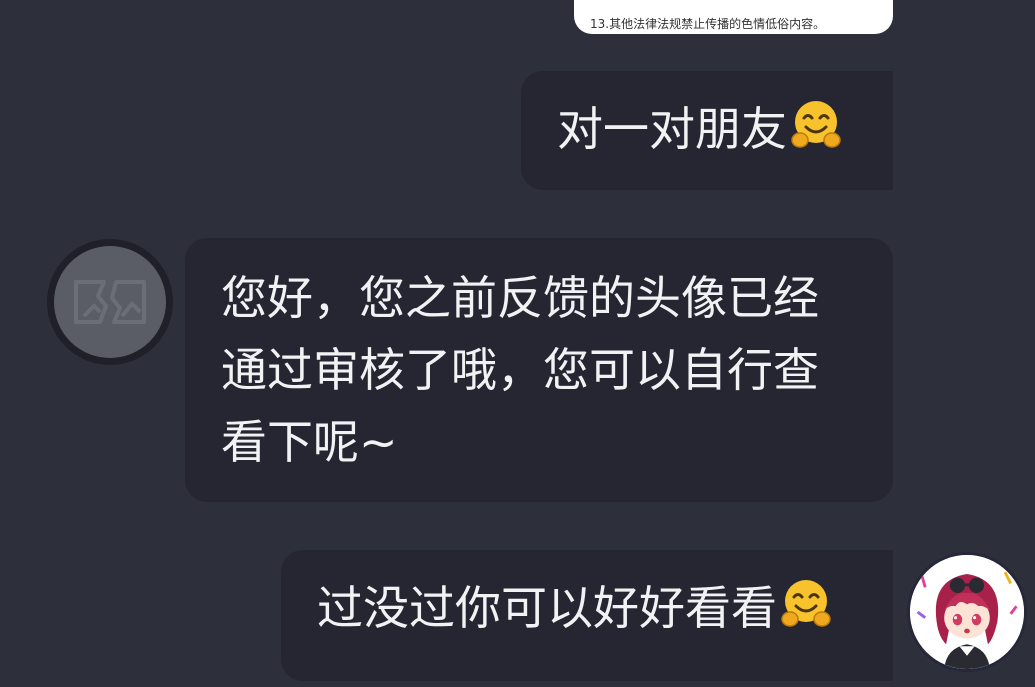 The image size is (1035, 687). I want to click on message-bubble-outgoing: 过没过你可以好好看看, so click(587, 615).